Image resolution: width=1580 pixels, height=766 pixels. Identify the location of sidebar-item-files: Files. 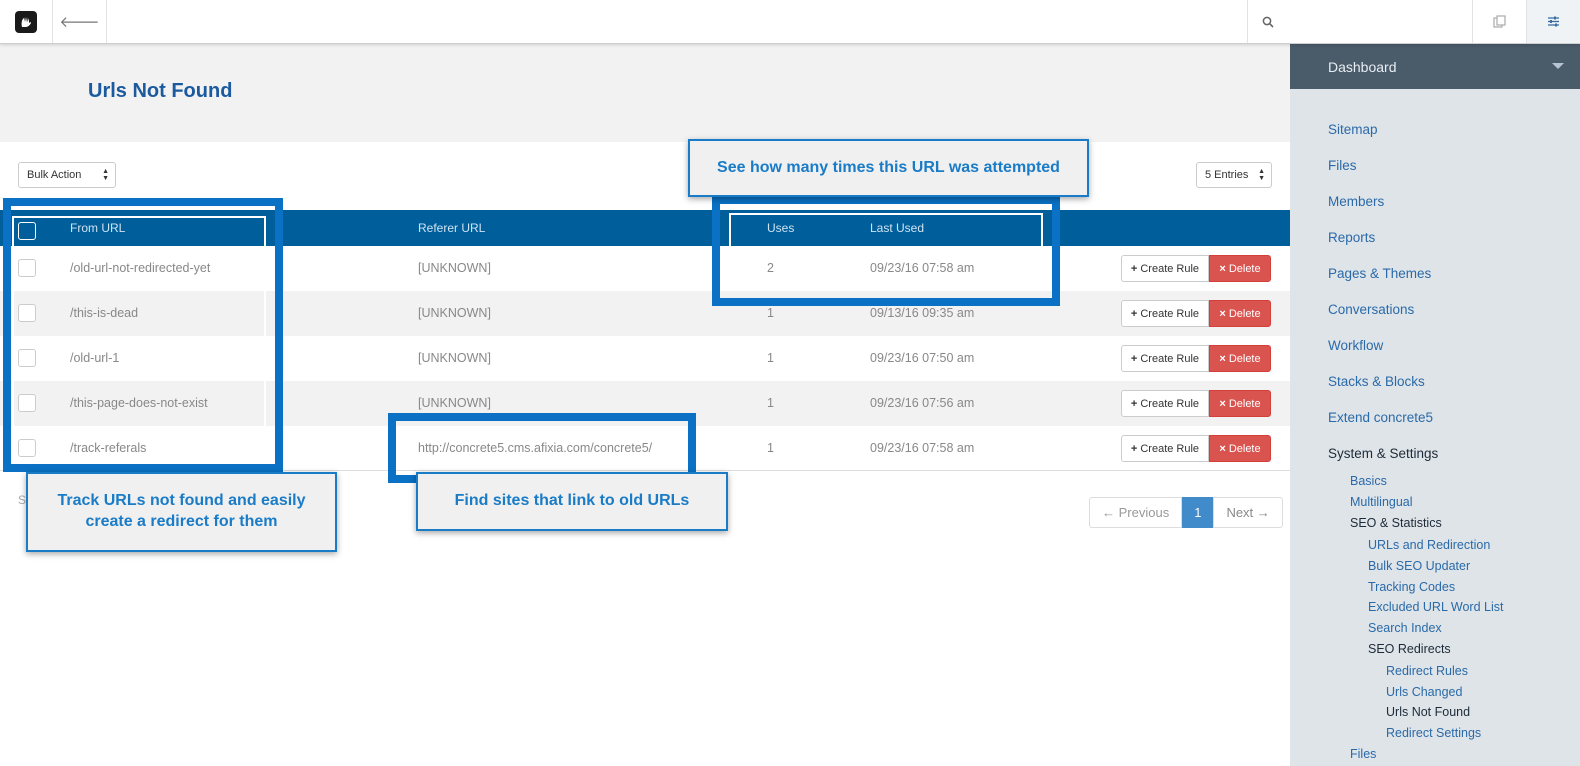
(1342, 165).